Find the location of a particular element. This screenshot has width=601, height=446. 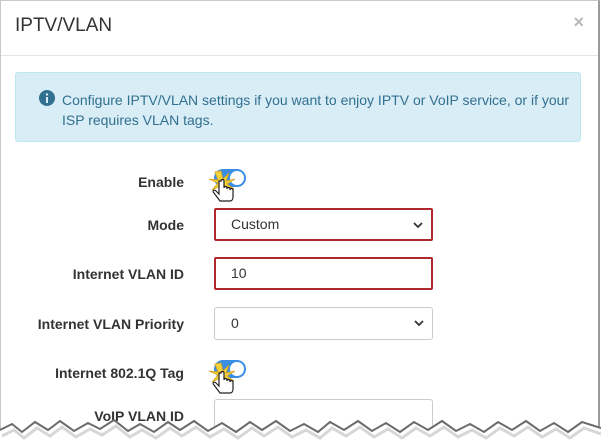

mode-select-value: Custom is located at coordinates (255, 224).